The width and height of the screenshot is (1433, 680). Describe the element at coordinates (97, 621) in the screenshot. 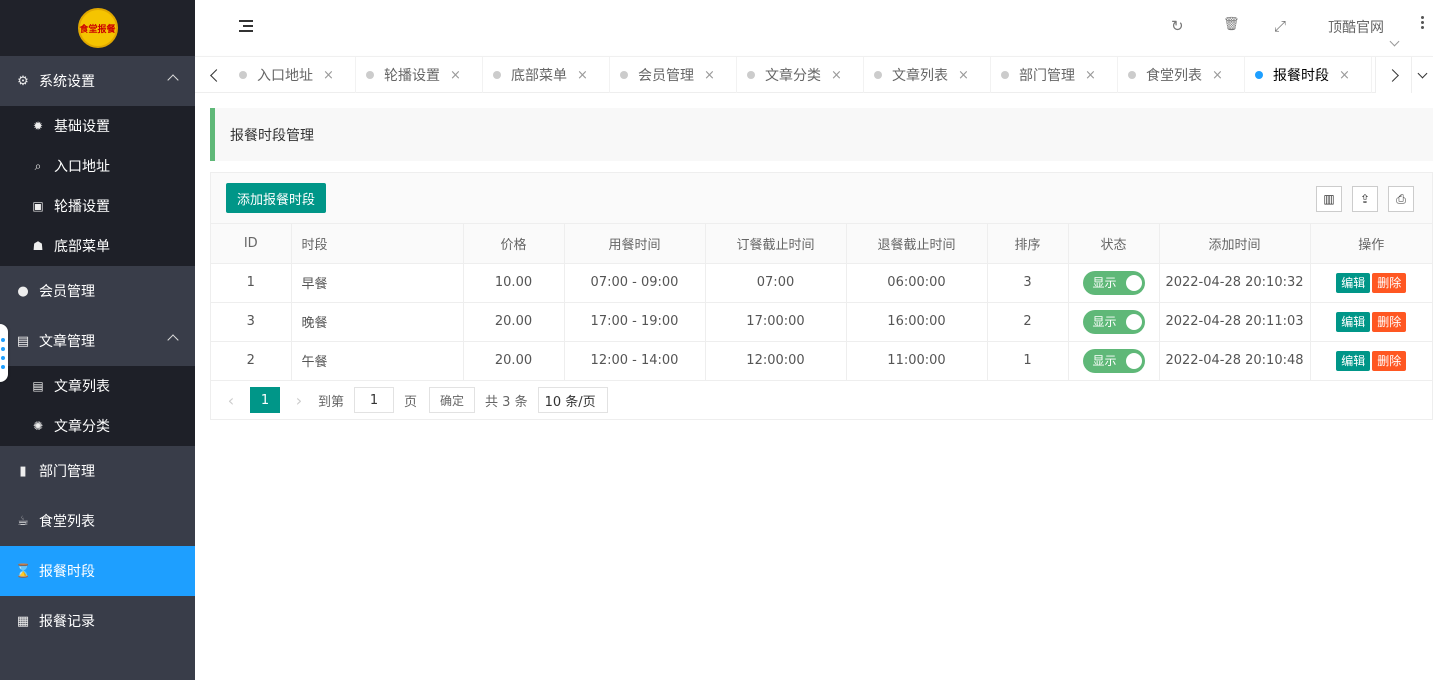

I see `sidebar-item-meal-records: ▦ 报餐记录` at that location.